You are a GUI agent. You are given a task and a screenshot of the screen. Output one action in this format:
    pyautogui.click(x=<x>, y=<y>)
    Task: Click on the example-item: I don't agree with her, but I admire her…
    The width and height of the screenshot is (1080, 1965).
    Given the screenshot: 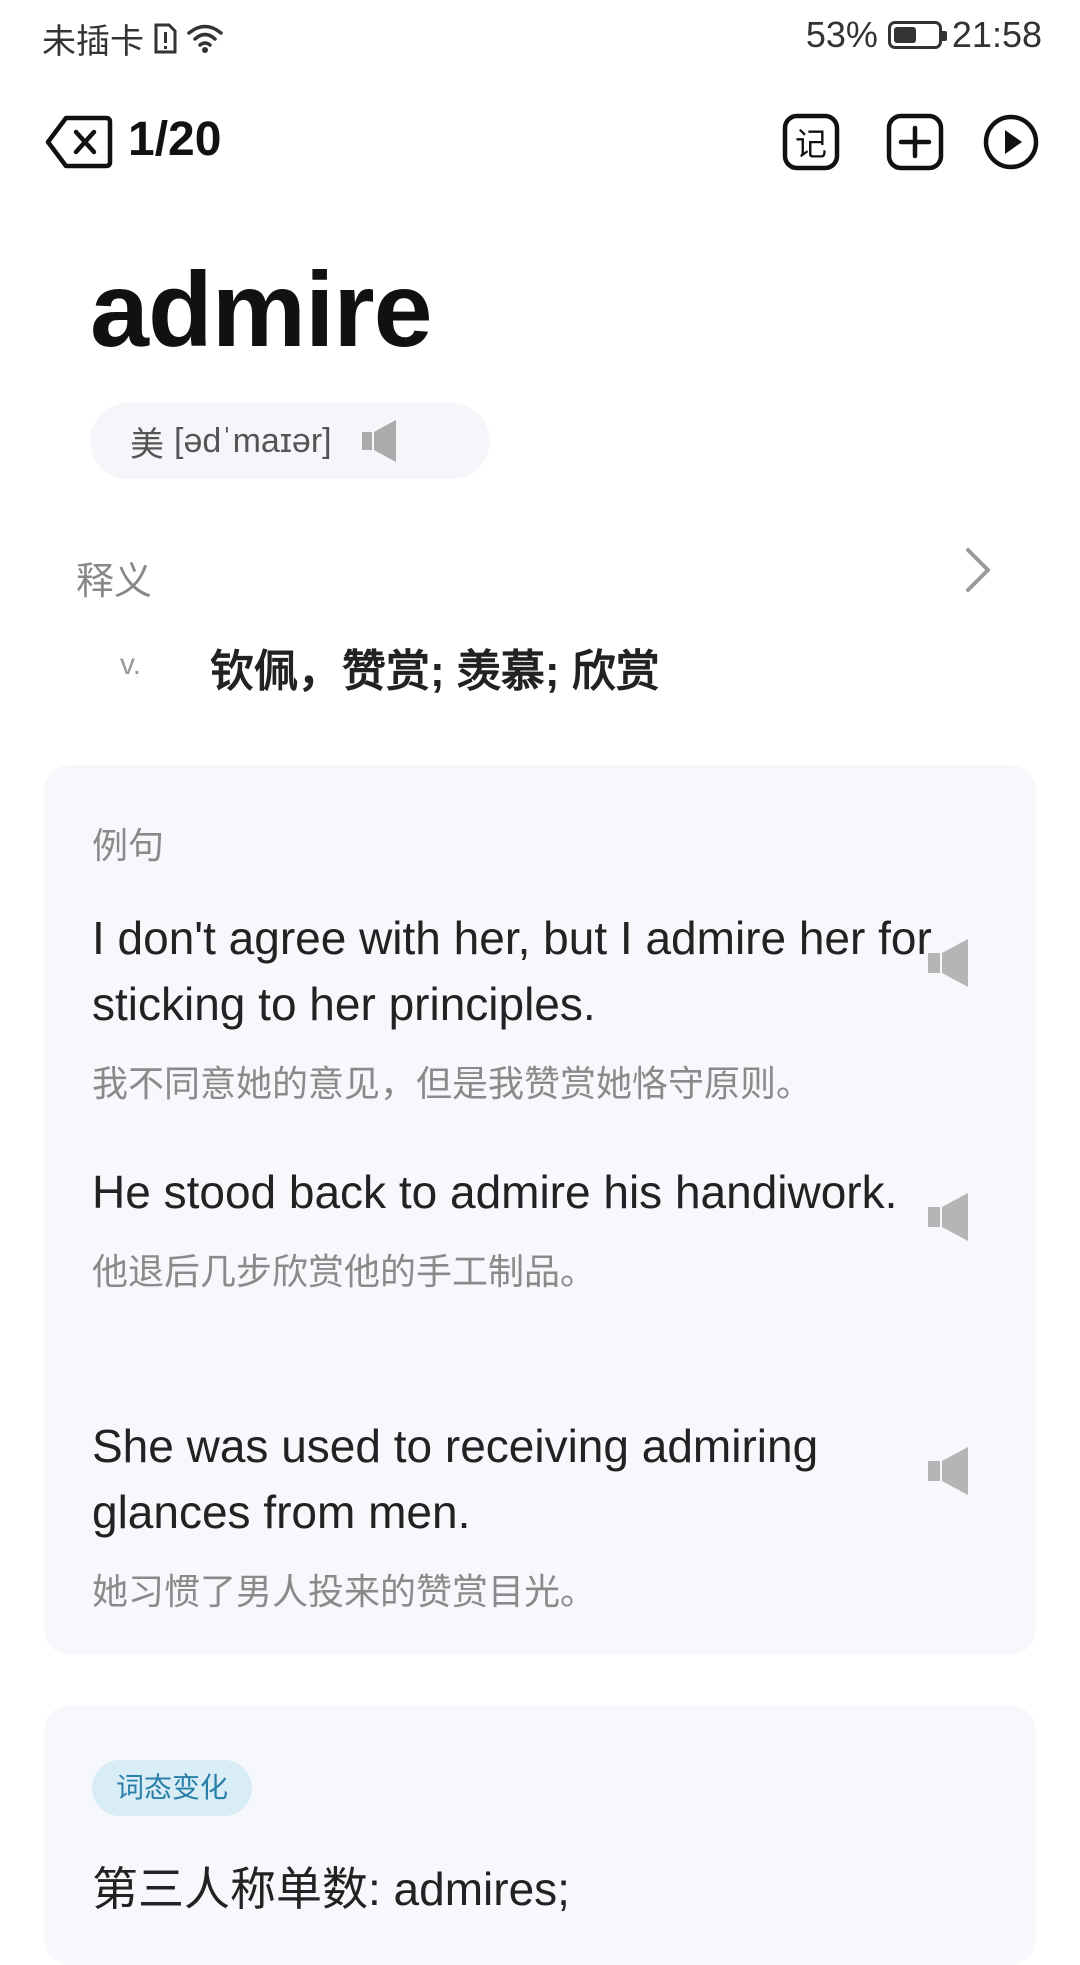 What is the action you would take?
    pyautogui.click(x=512, y=1006)
    